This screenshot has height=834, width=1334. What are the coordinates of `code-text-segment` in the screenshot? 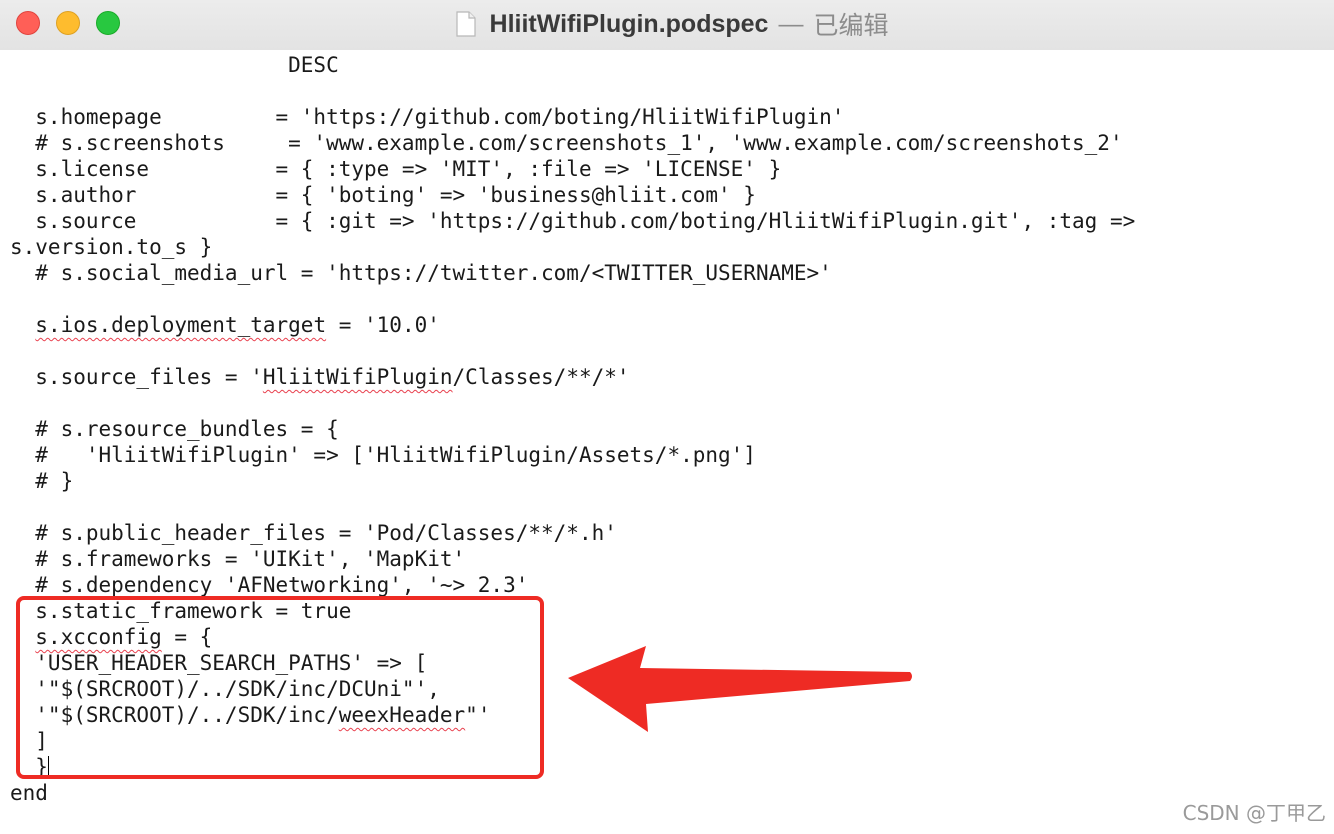 It's located at (22, 325).